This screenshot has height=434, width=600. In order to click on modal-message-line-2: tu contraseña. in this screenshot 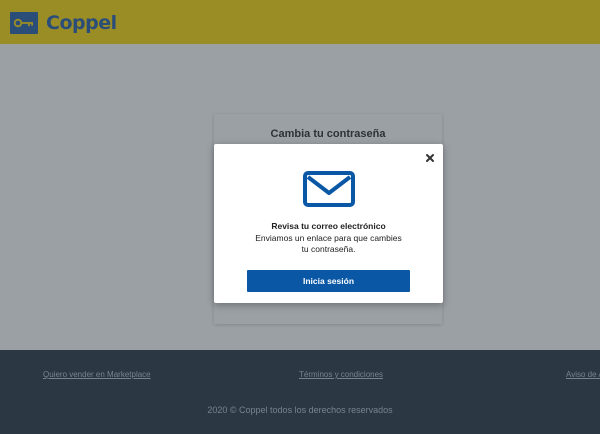, I will do `click(328, 249)`.